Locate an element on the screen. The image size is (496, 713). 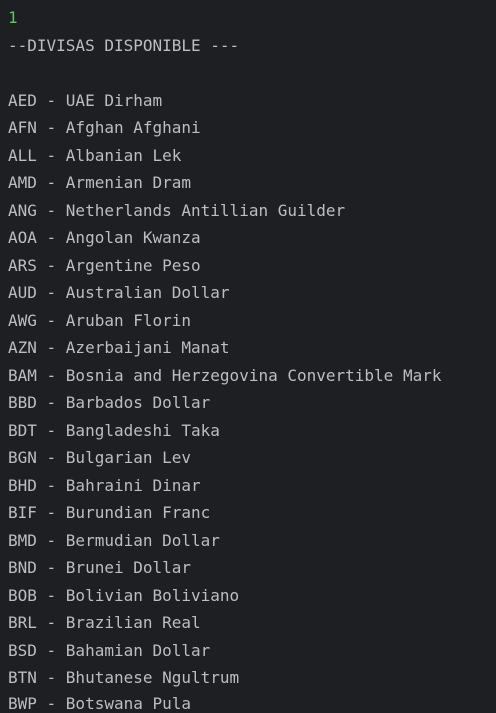
currency-line: BIF - Burundian Franc is located at coordinates (109, 512).